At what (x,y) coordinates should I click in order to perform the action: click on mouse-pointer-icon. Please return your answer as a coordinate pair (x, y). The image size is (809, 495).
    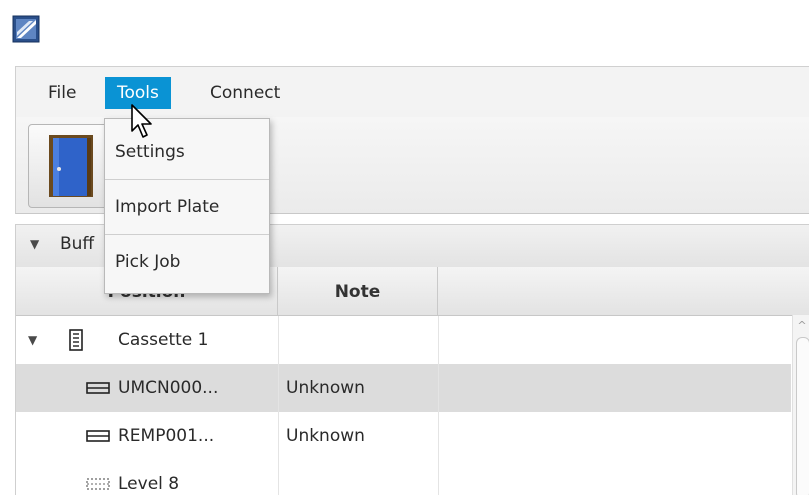
    Looking at the image, I should click on (141, 121).